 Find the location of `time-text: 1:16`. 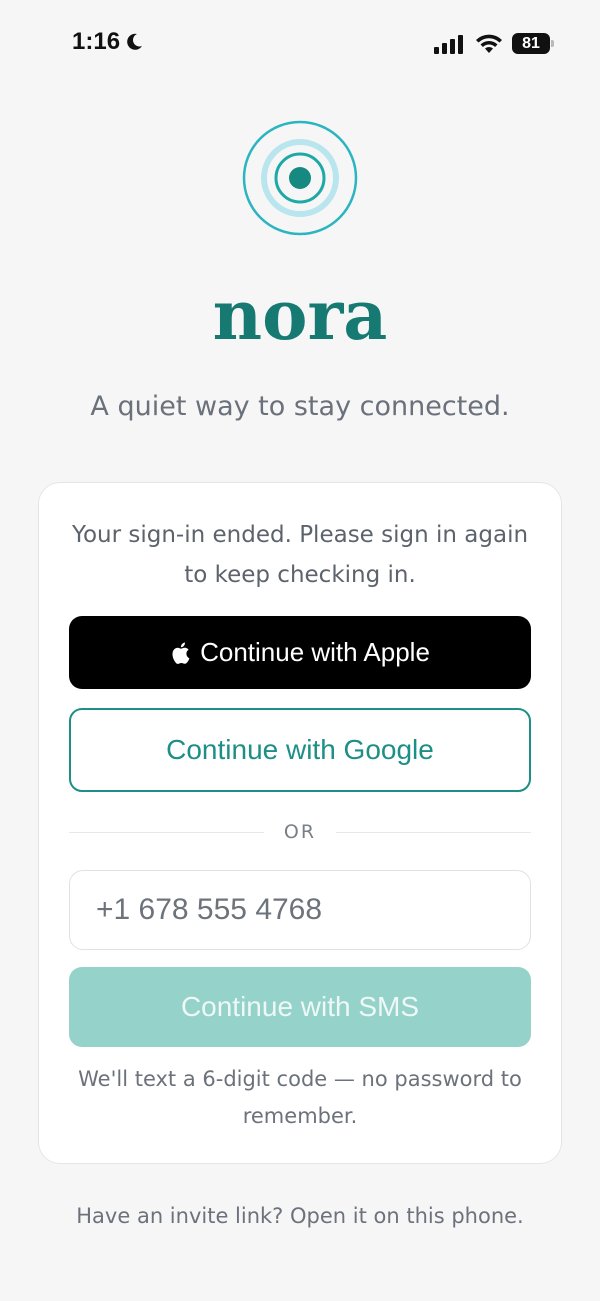

time-text: 1:16 is located at coordinates (96, 41).